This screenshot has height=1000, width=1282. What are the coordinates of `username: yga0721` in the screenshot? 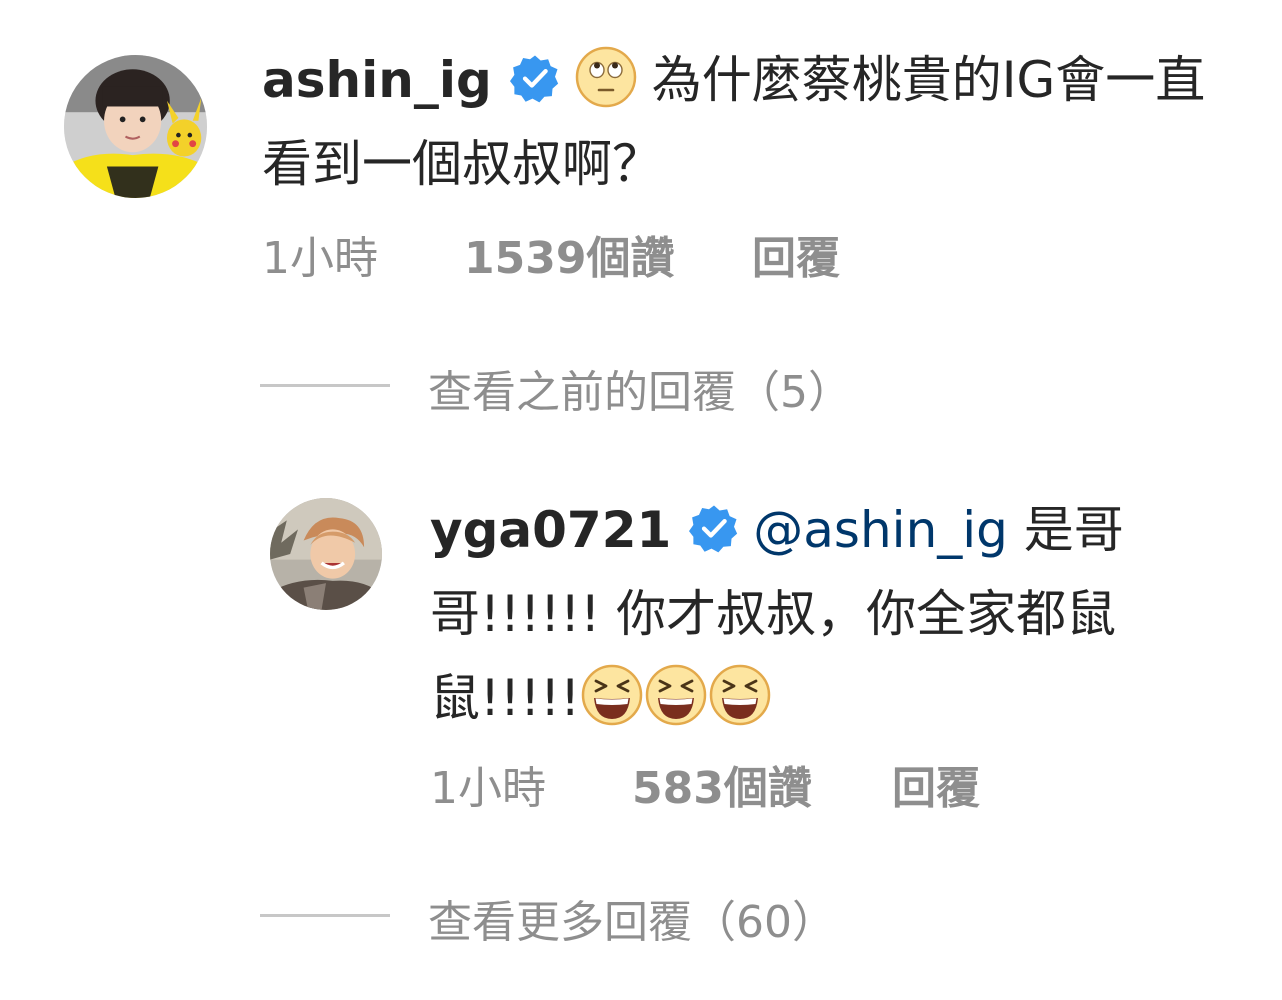 It's located at (550, 530).